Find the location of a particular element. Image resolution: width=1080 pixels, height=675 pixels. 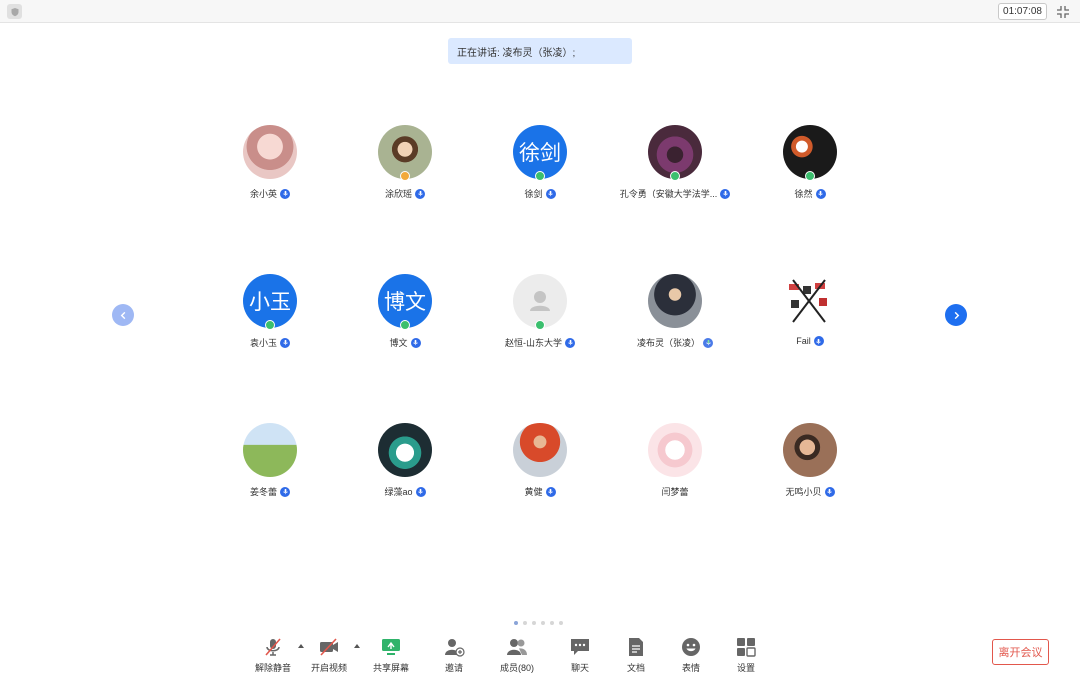

next-page-button is located at coordinates (956, 315).